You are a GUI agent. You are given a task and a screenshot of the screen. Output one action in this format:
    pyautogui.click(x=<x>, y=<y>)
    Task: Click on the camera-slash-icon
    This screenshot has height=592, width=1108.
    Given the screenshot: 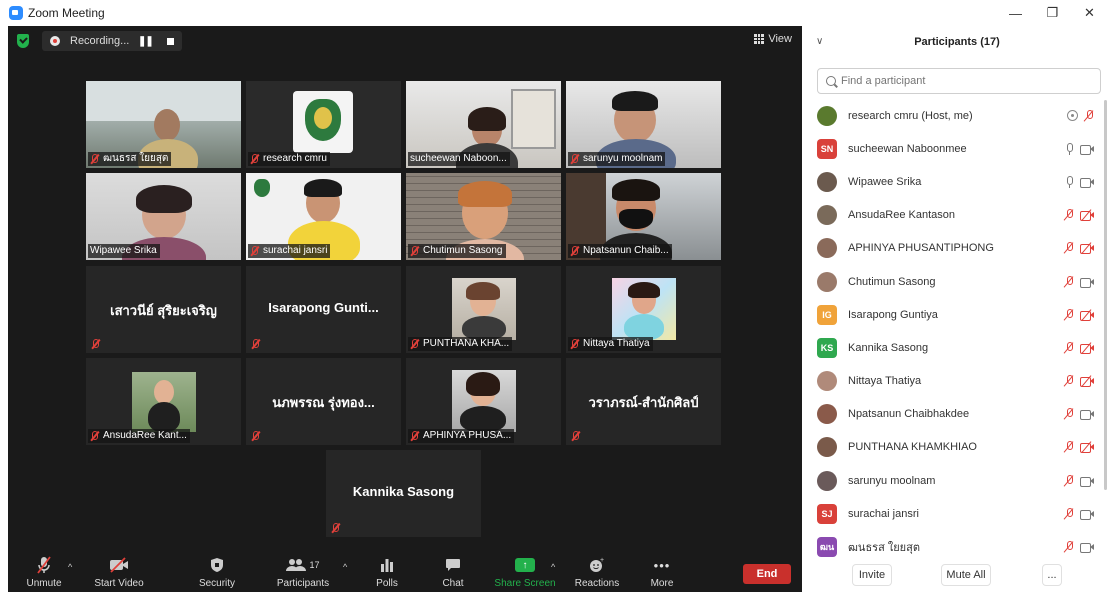 What is the action you would take?
    pyautogui.click(x=1086, y=248)
    